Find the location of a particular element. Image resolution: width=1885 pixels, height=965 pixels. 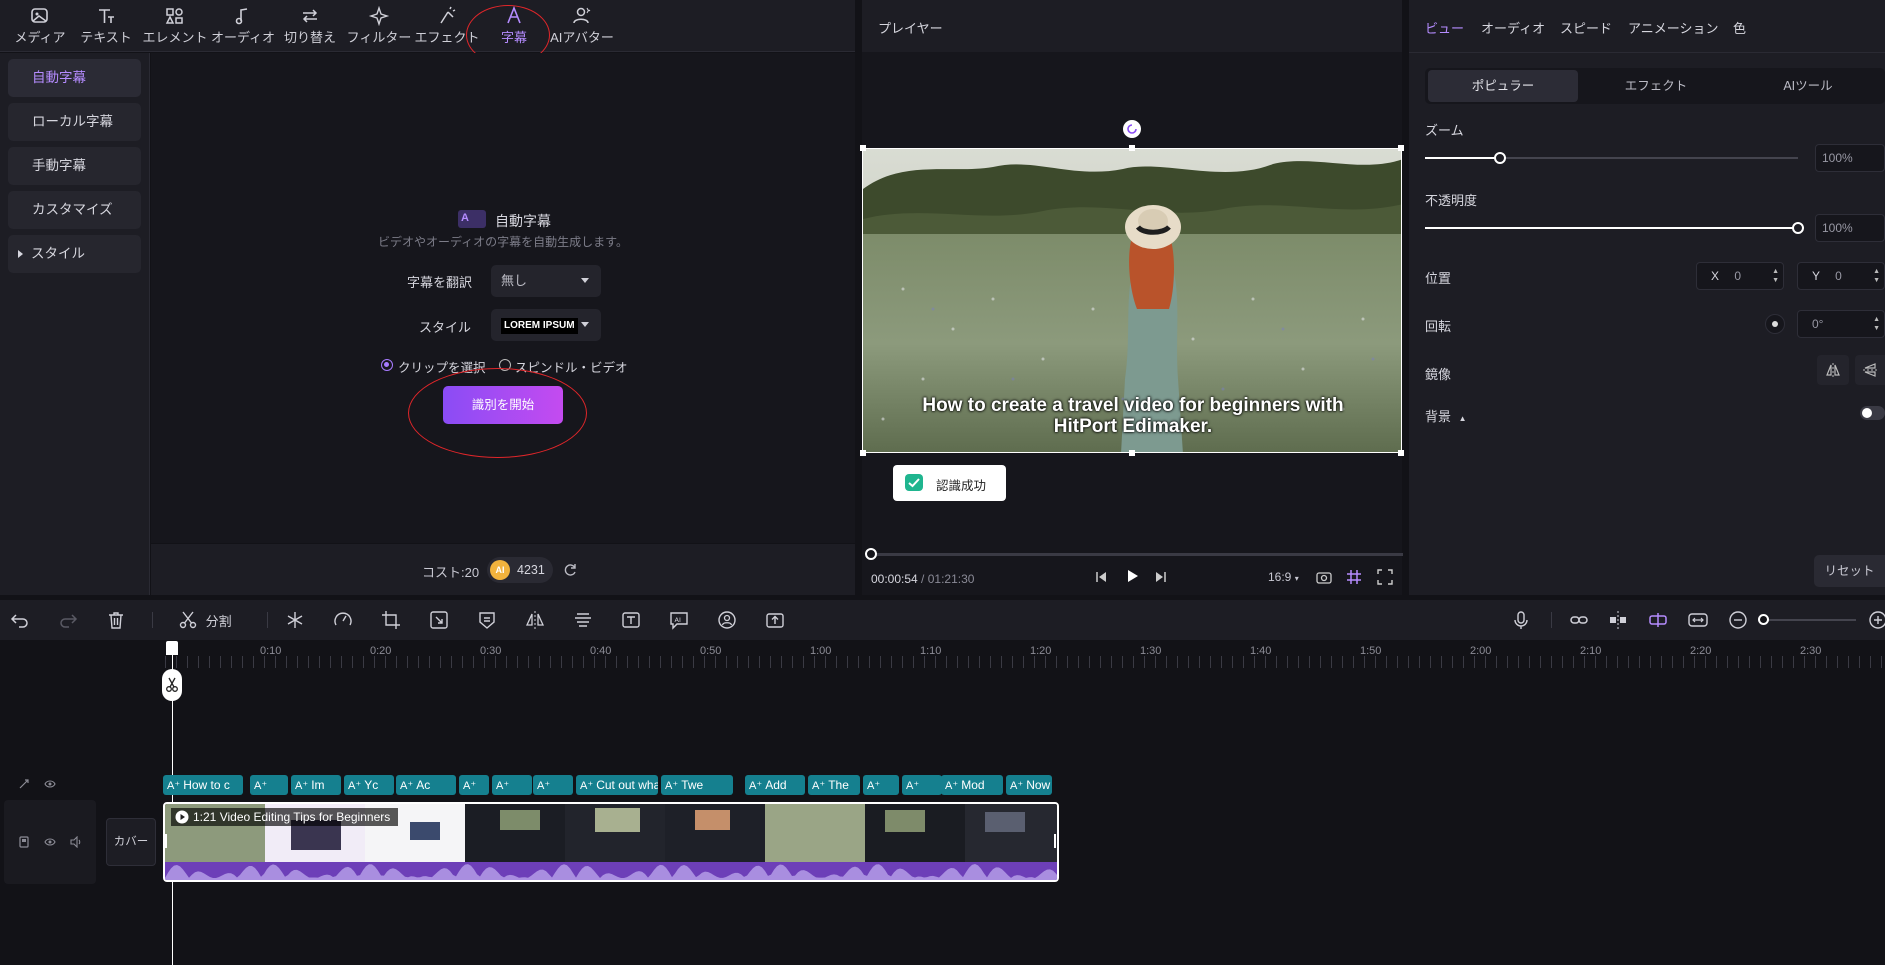

toolbar-audio: オーディオ is located at coordinates (243, 27).